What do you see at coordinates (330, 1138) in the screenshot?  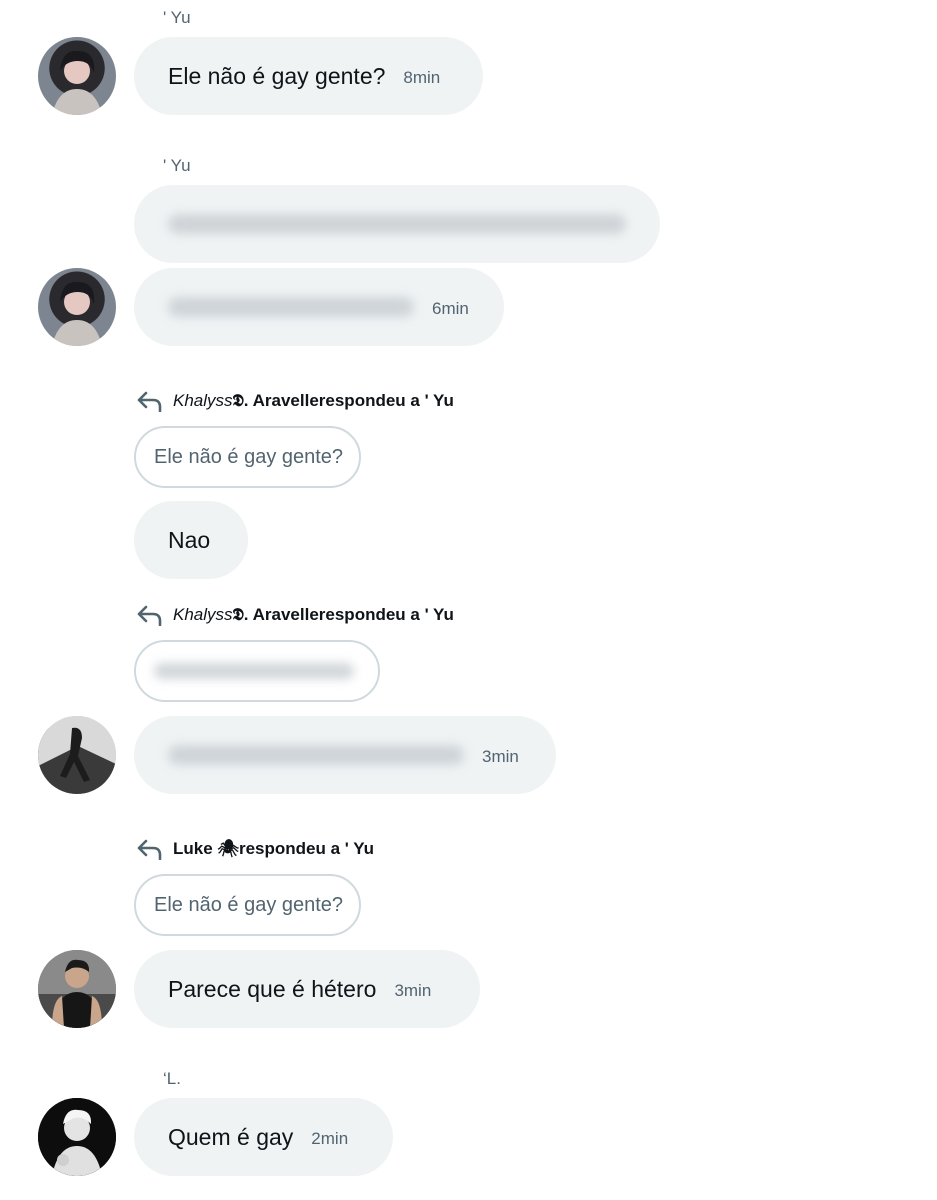 I see `message-time: 2min` at bounding box center [330, 1138].